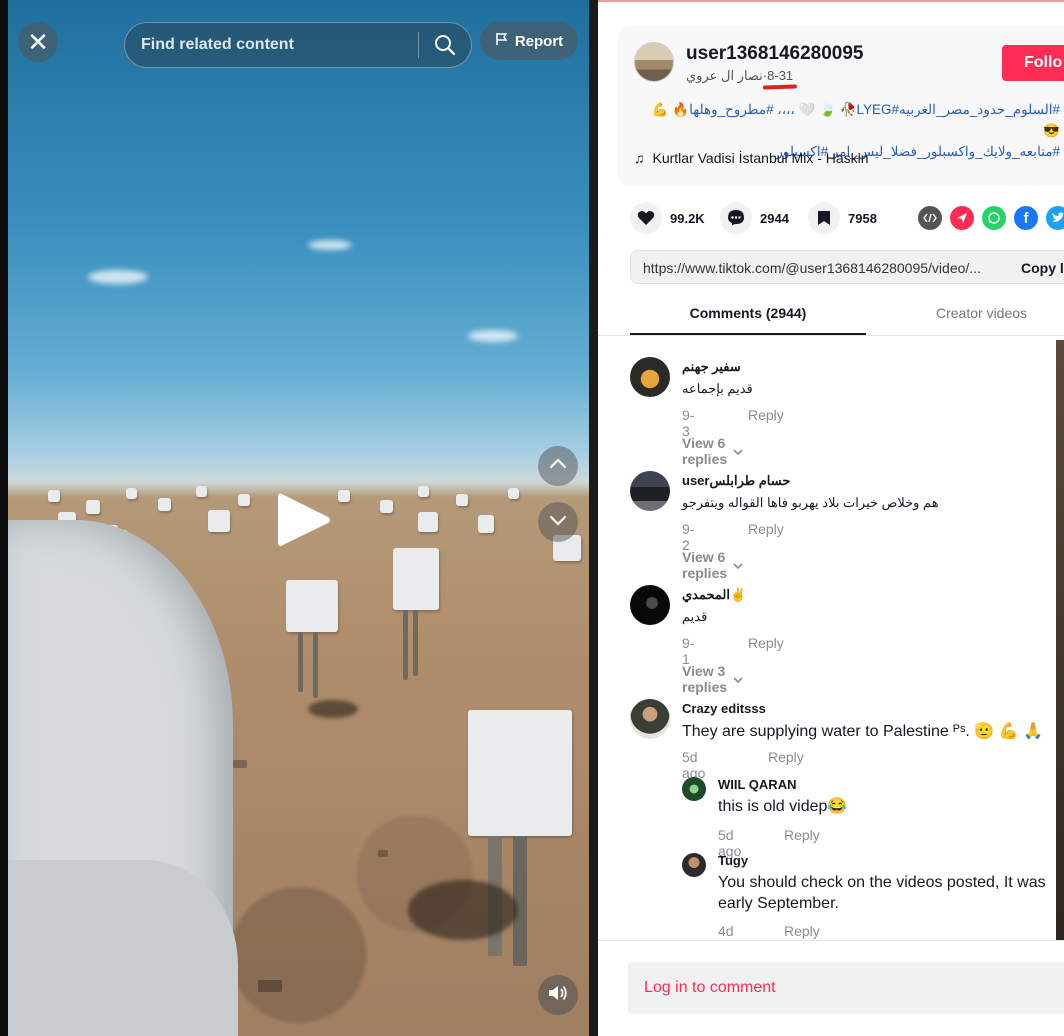 The image size is (1064, 1036). I want to click on background-edge, so click(1060, 640).